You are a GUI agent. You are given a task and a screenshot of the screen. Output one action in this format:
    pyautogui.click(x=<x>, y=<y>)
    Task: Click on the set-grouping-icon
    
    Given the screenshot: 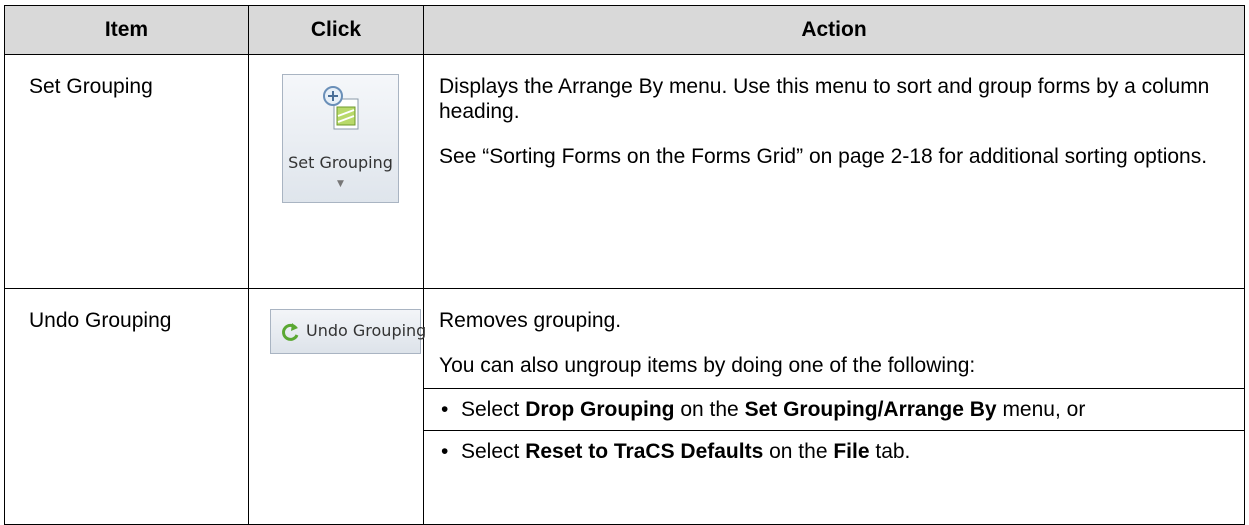 What is the action you would take?
    pyautogui.click(x=341, y=108)
    